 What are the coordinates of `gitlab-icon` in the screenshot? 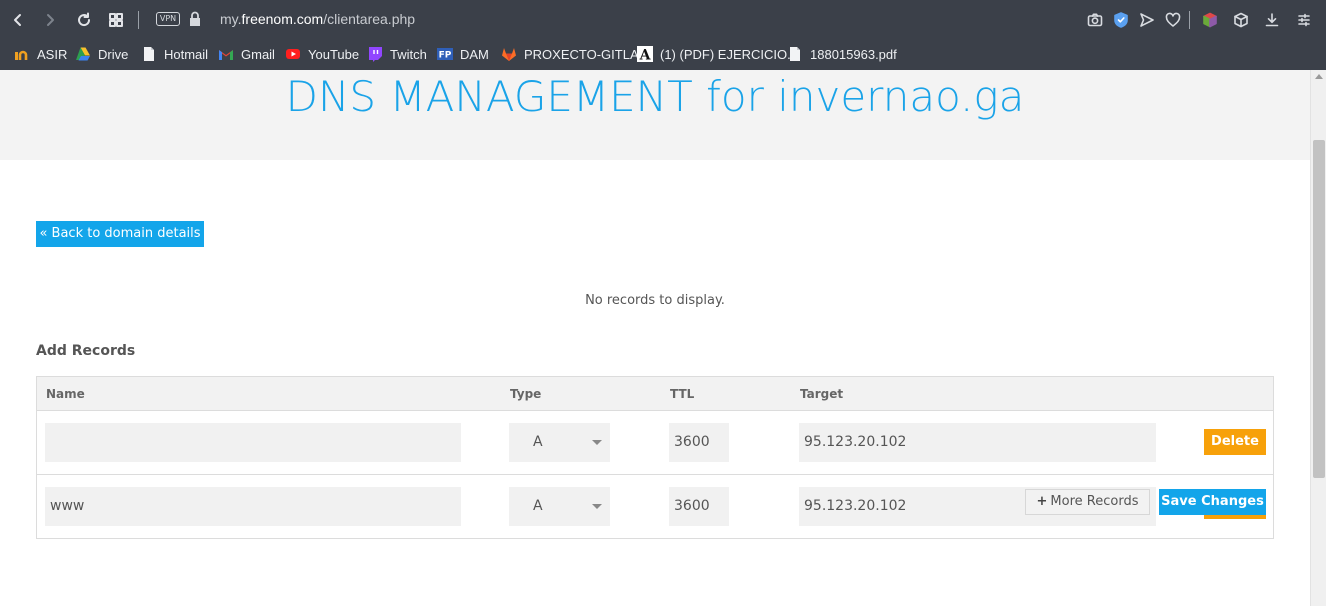 It's located at (509, 54).